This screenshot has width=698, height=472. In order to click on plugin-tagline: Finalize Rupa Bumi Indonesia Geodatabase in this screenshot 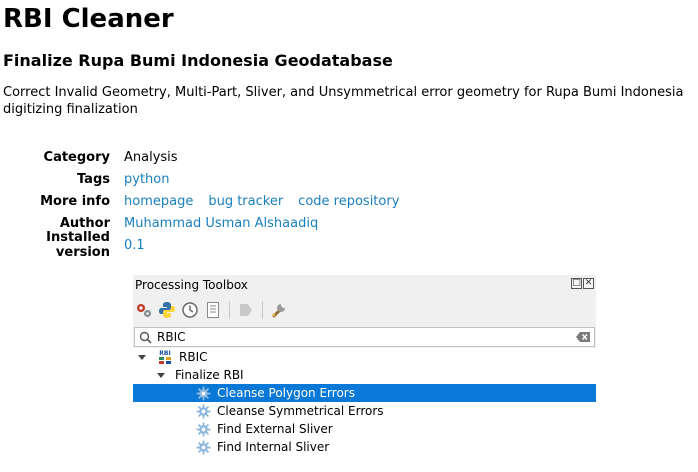, I will do `click(198, 60)`.